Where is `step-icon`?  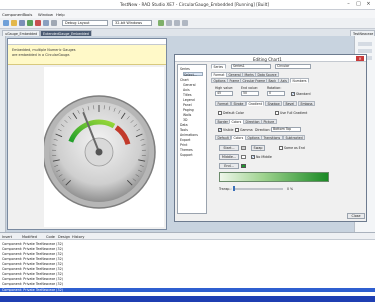
step-icon is located at coordinates (46, 23).